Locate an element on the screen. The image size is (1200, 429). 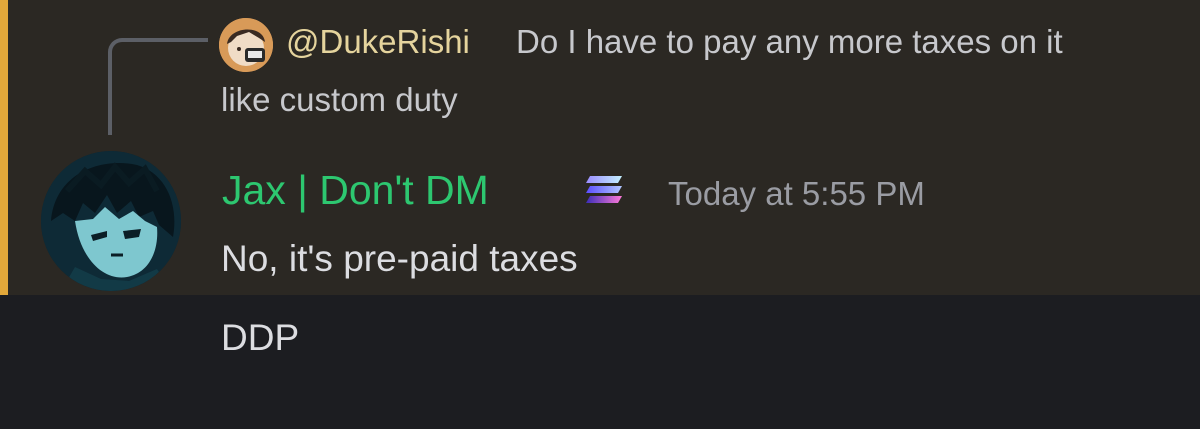
author-avatar is located at coordinates (111, 221).